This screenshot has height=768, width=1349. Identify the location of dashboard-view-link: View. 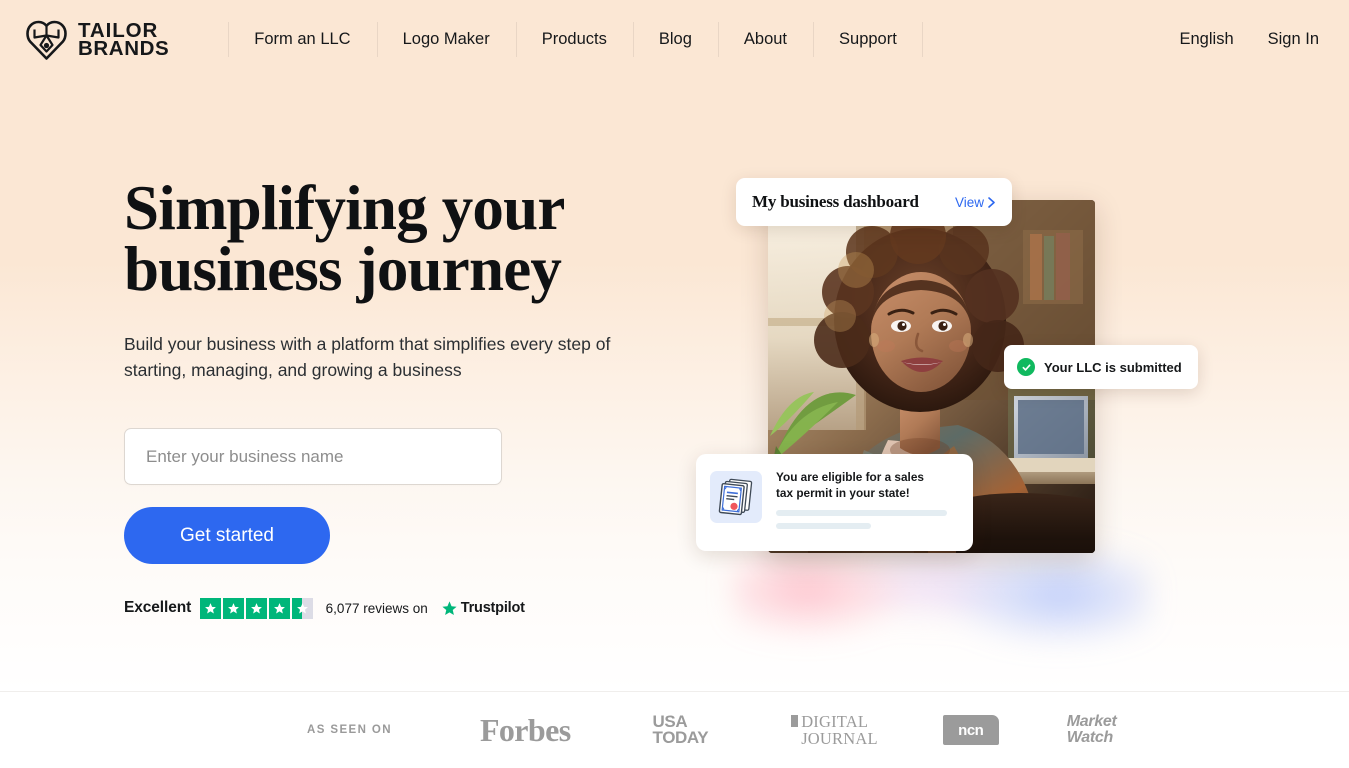
(975, 202).